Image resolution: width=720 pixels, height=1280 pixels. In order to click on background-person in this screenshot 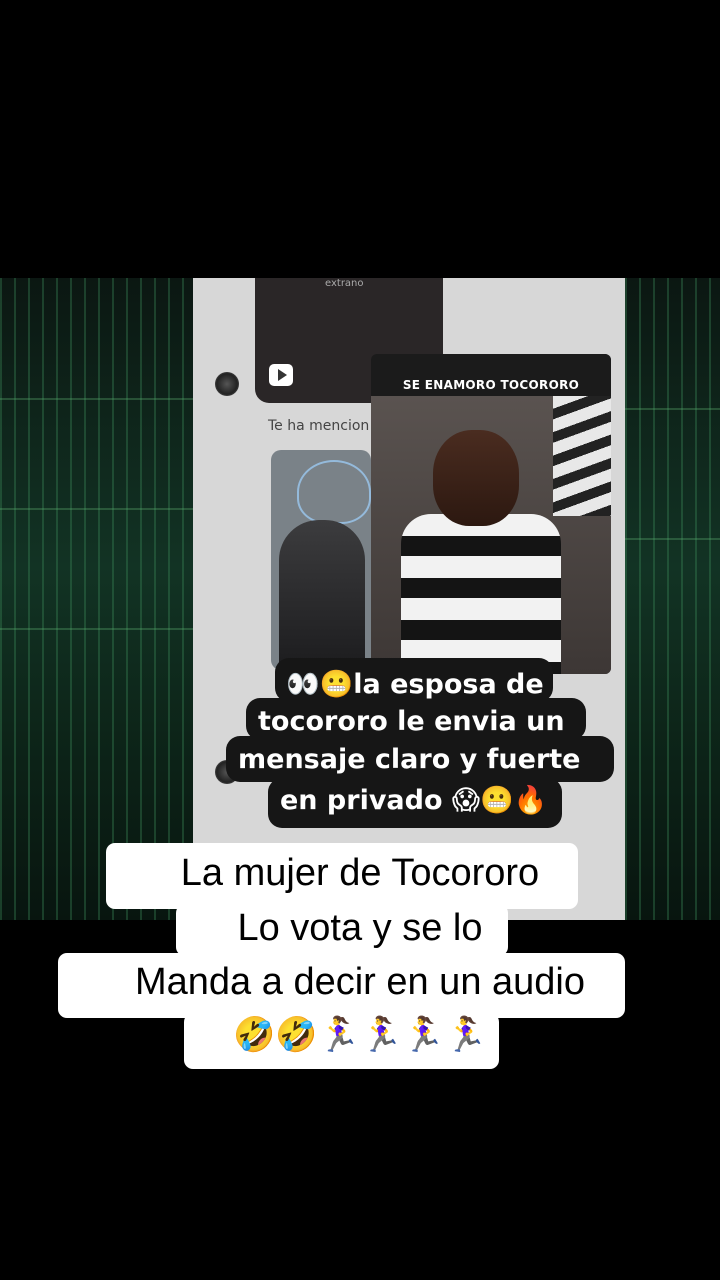, I will do `click(582, 456)`.